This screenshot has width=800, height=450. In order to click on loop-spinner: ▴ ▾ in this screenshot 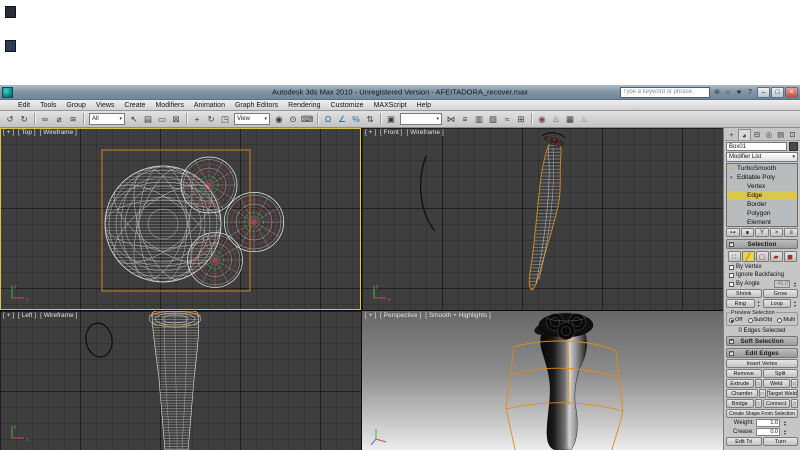, I will do `click(795, 303)`.